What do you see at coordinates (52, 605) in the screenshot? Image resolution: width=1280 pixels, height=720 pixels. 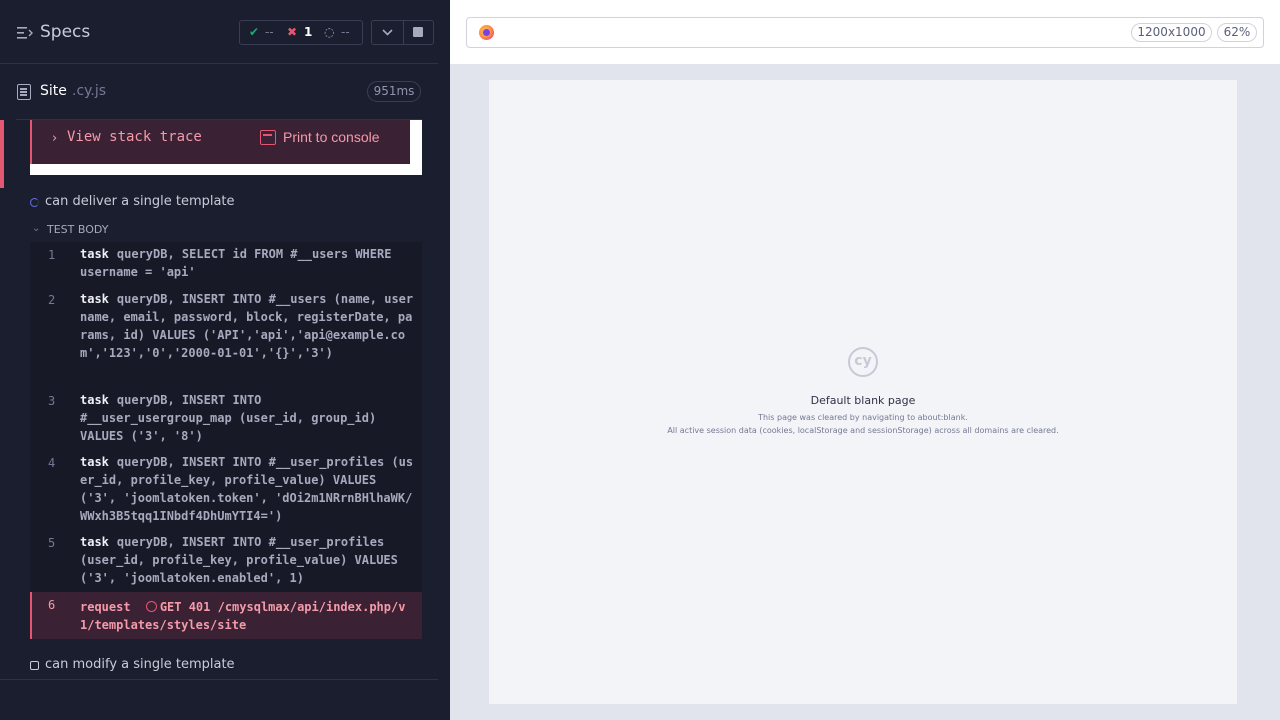 I see `command-number: 6` at bounding box center [52, 605].